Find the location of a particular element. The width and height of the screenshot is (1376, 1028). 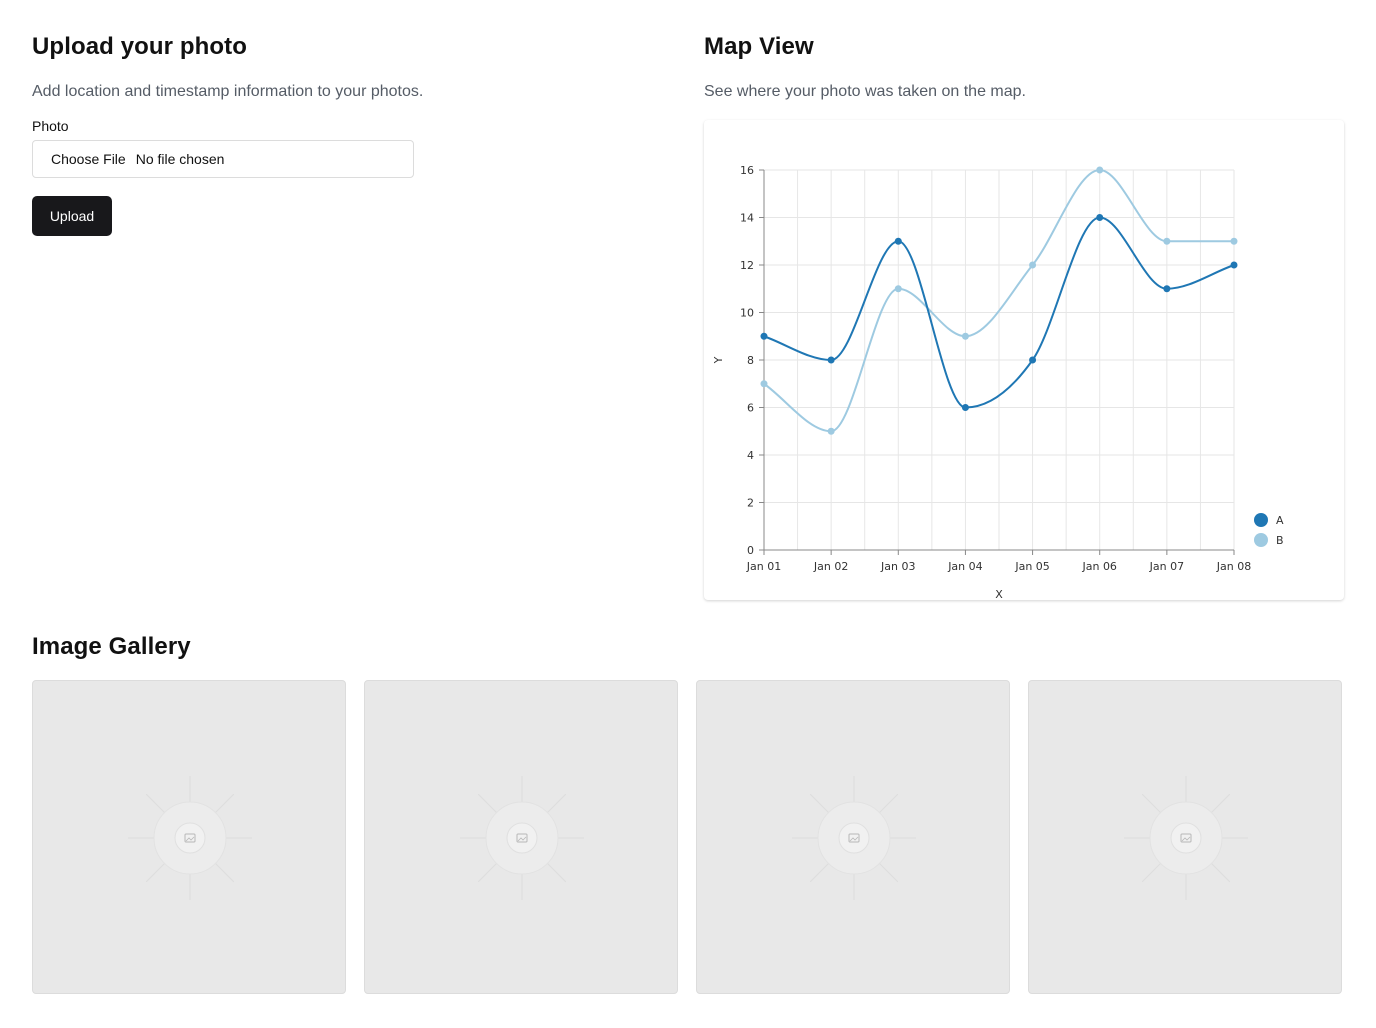

upload-button: Upload is located at coordinates (72, 216).